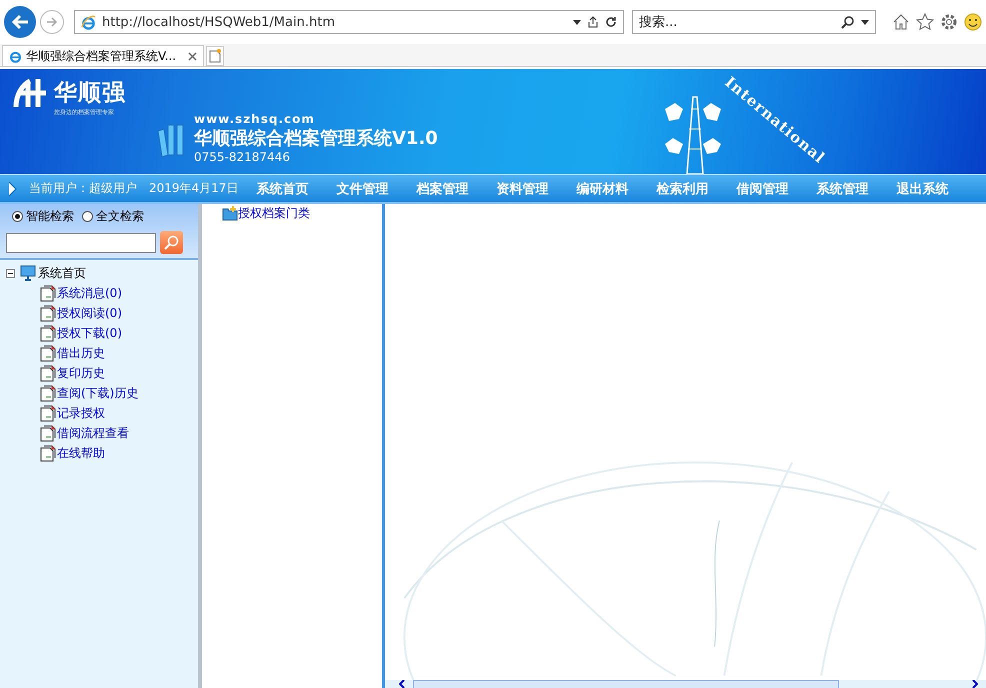 The width and height of the screenshot is (986, 688). I want to click on horizontal-scrollbar, so click(685, 684).